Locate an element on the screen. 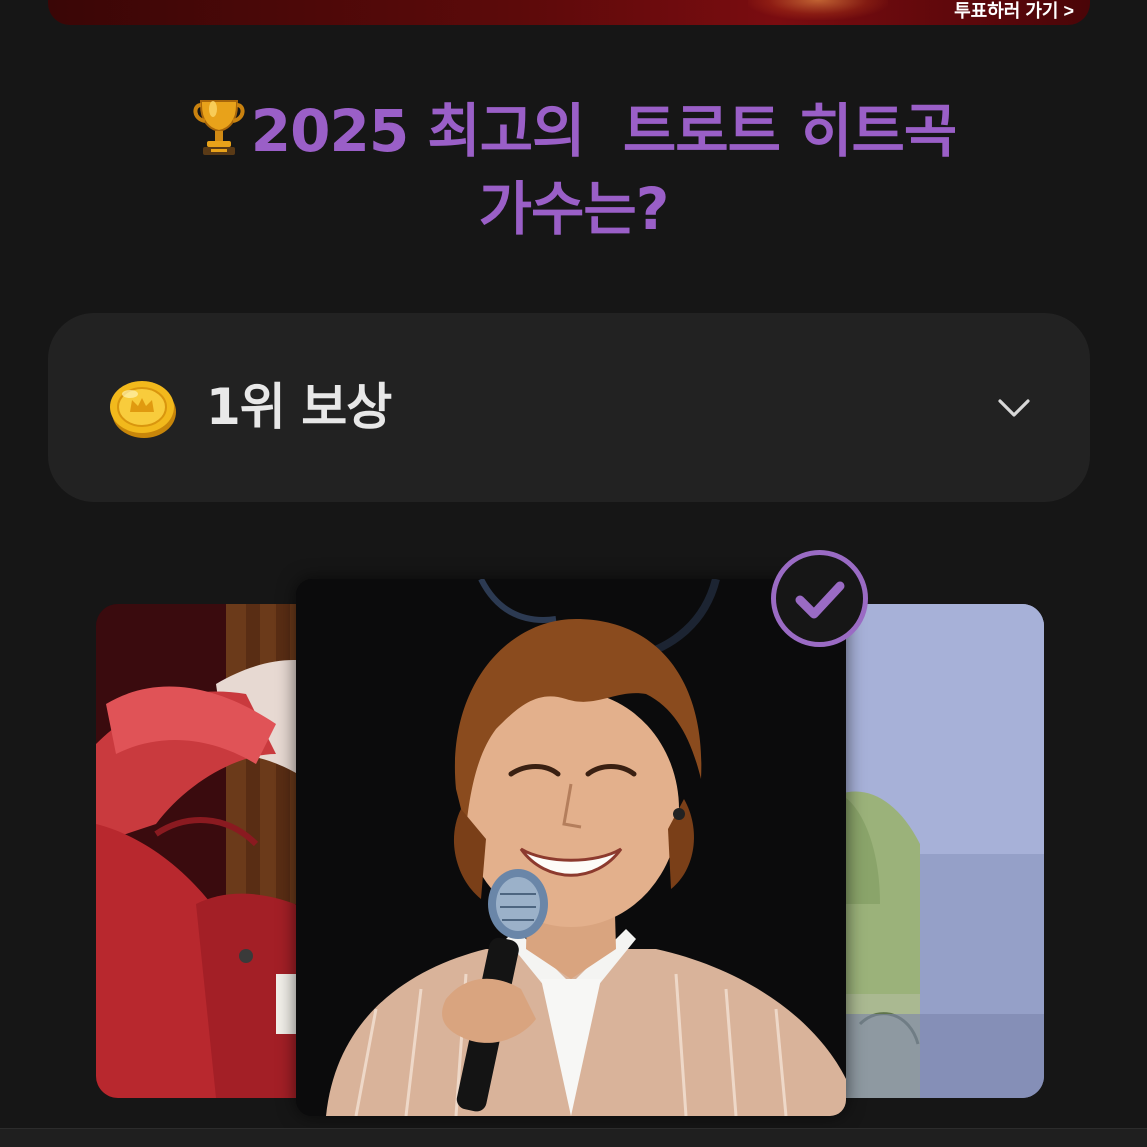 The height and width of the screenshot is (1147, 1147). title-line-1: 2025 최고의 트로트 히트곡 is located at coordinates (573, 131).